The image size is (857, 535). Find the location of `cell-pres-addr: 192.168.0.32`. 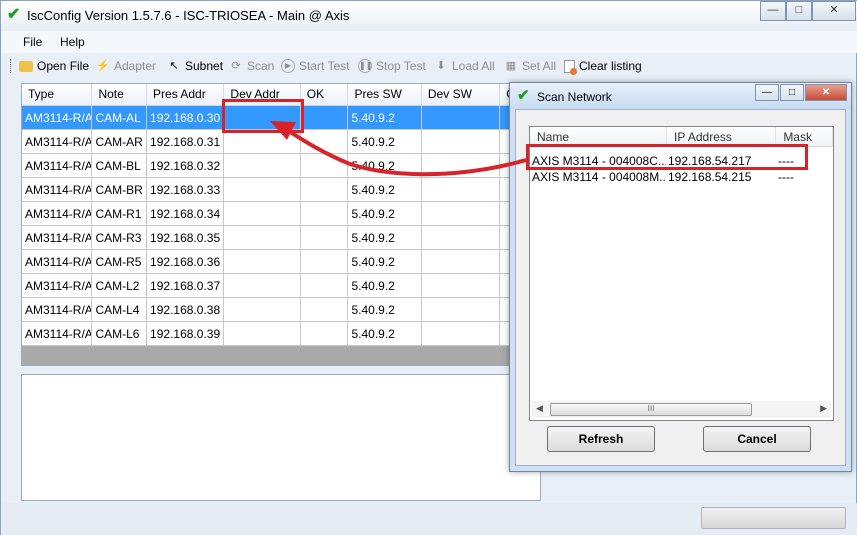

cell-pres-addr: 192.168.0.32 is located at coordinates (186, 166).